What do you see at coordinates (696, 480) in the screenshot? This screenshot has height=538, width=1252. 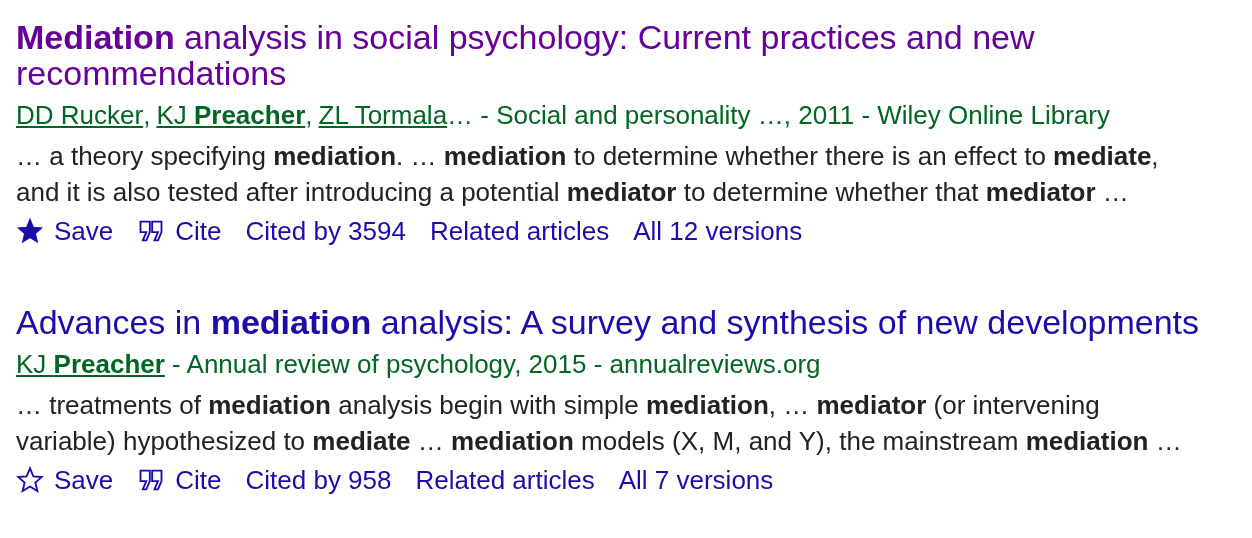 I see `result-link: All 7 versions` at bounding box center [696, 480].